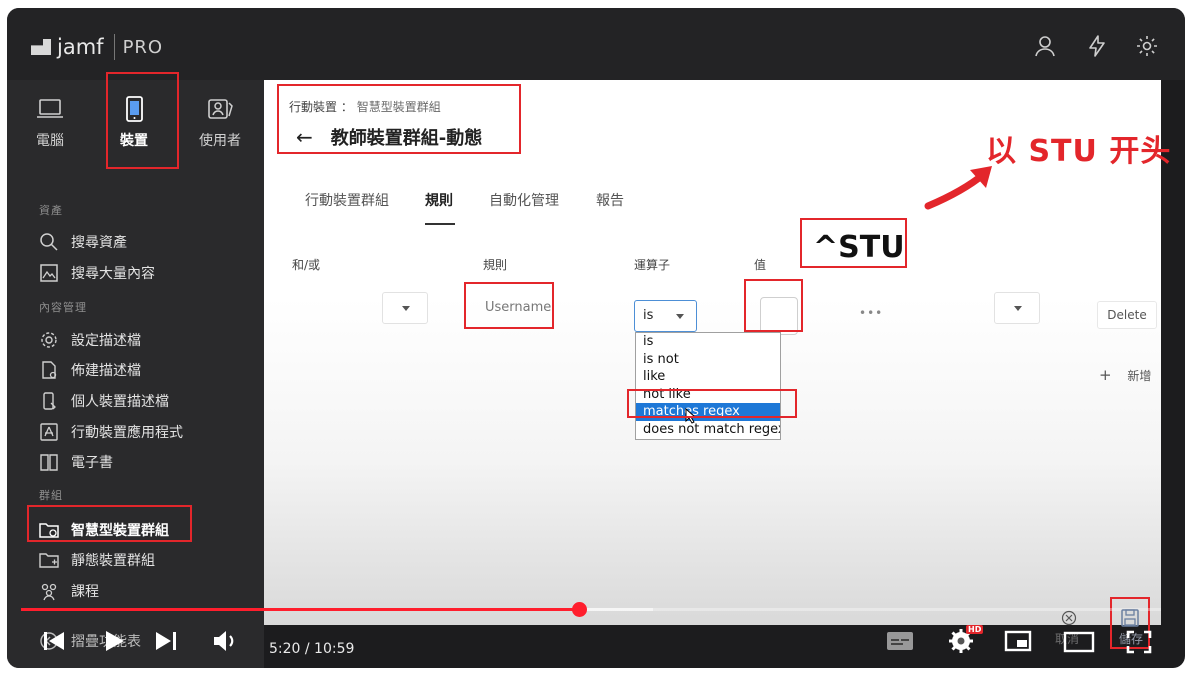  What do you see at coordinates (51, 495) in the screenshot?
I see `section-label-groups: 群組` at bounding box center [51, 495].